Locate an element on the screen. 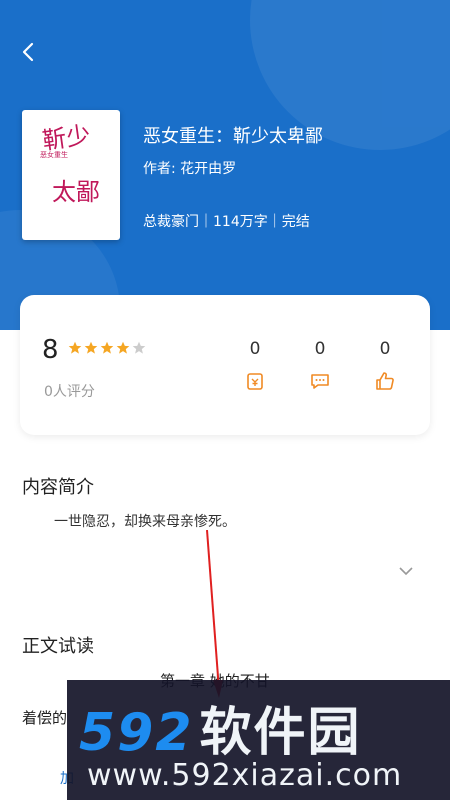 The height and width of the screenshot is (800, 450). intro-heading: 内容简介 is located at coordinates (58, 487).